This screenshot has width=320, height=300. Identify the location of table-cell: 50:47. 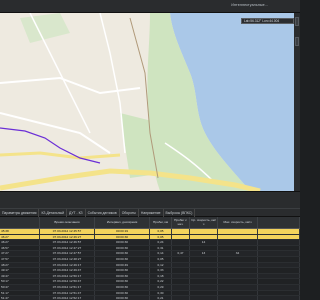
(20, 287).